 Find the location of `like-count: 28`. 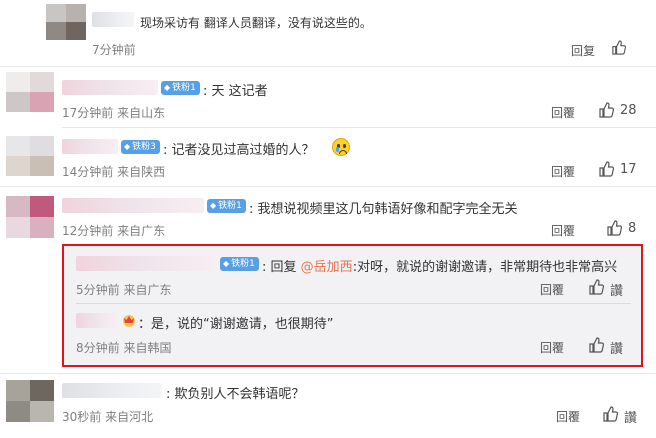

like-count: 28 is located at coordinates (628, 110).